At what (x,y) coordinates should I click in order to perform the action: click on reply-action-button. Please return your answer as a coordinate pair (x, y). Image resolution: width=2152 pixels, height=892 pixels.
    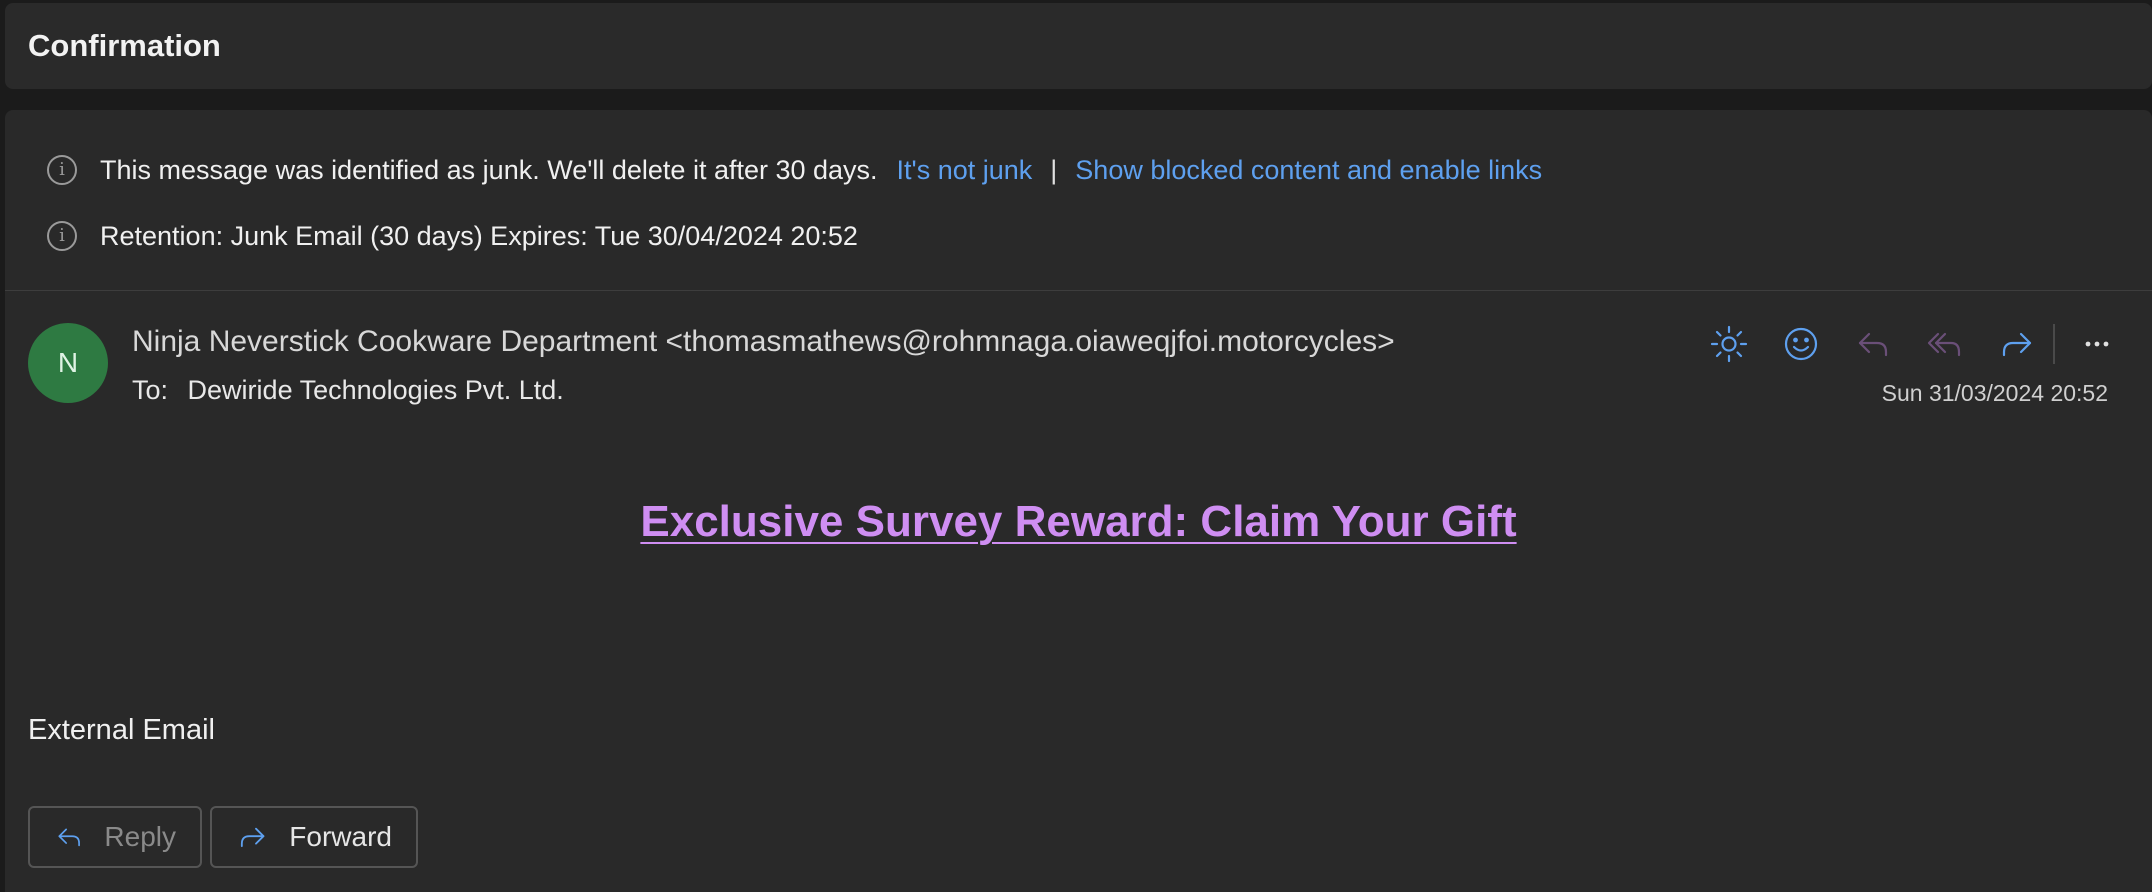
    Looking at the image, I should click on (1873, 344).